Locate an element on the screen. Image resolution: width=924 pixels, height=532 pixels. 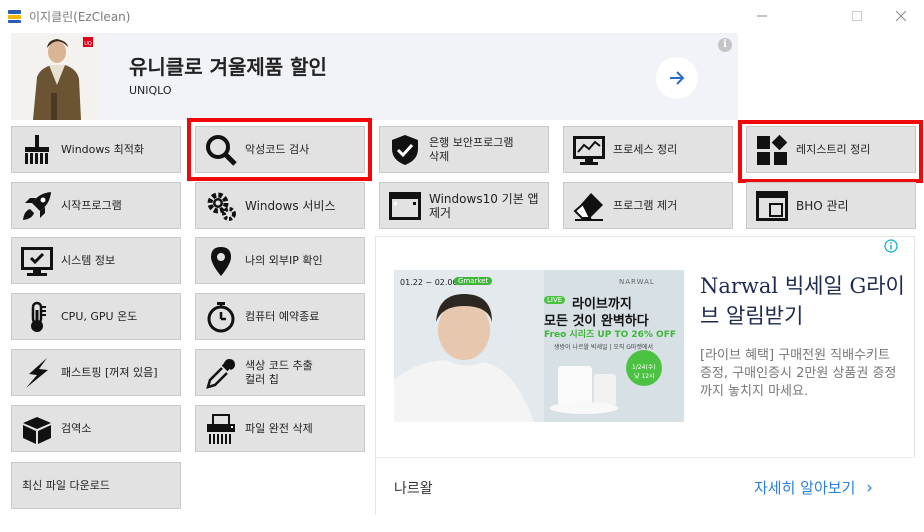
ad-cta-label: 자세히 알아보기 is located at coordinates (805, 488).